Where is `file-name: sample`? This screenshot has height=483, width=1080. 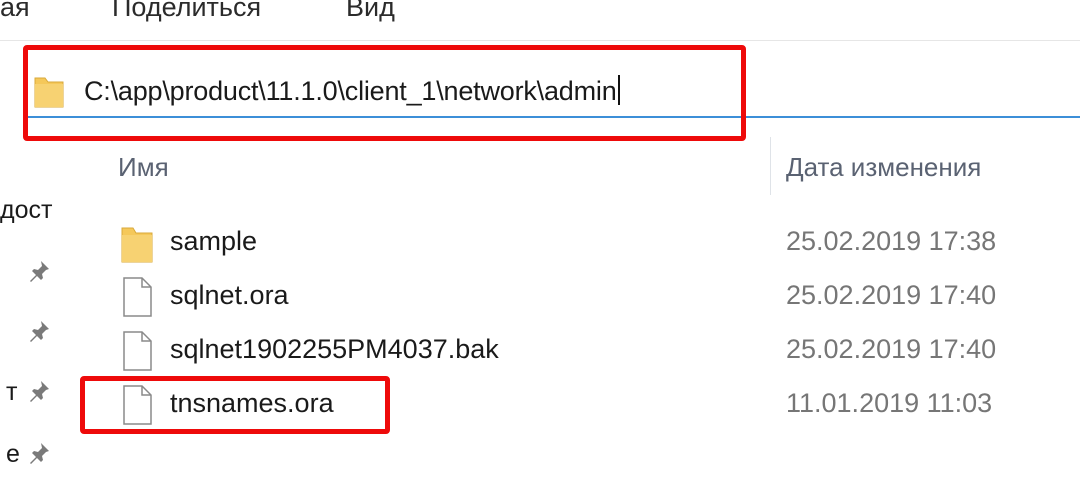 file-name: sample is located at coordinates (214, 241).